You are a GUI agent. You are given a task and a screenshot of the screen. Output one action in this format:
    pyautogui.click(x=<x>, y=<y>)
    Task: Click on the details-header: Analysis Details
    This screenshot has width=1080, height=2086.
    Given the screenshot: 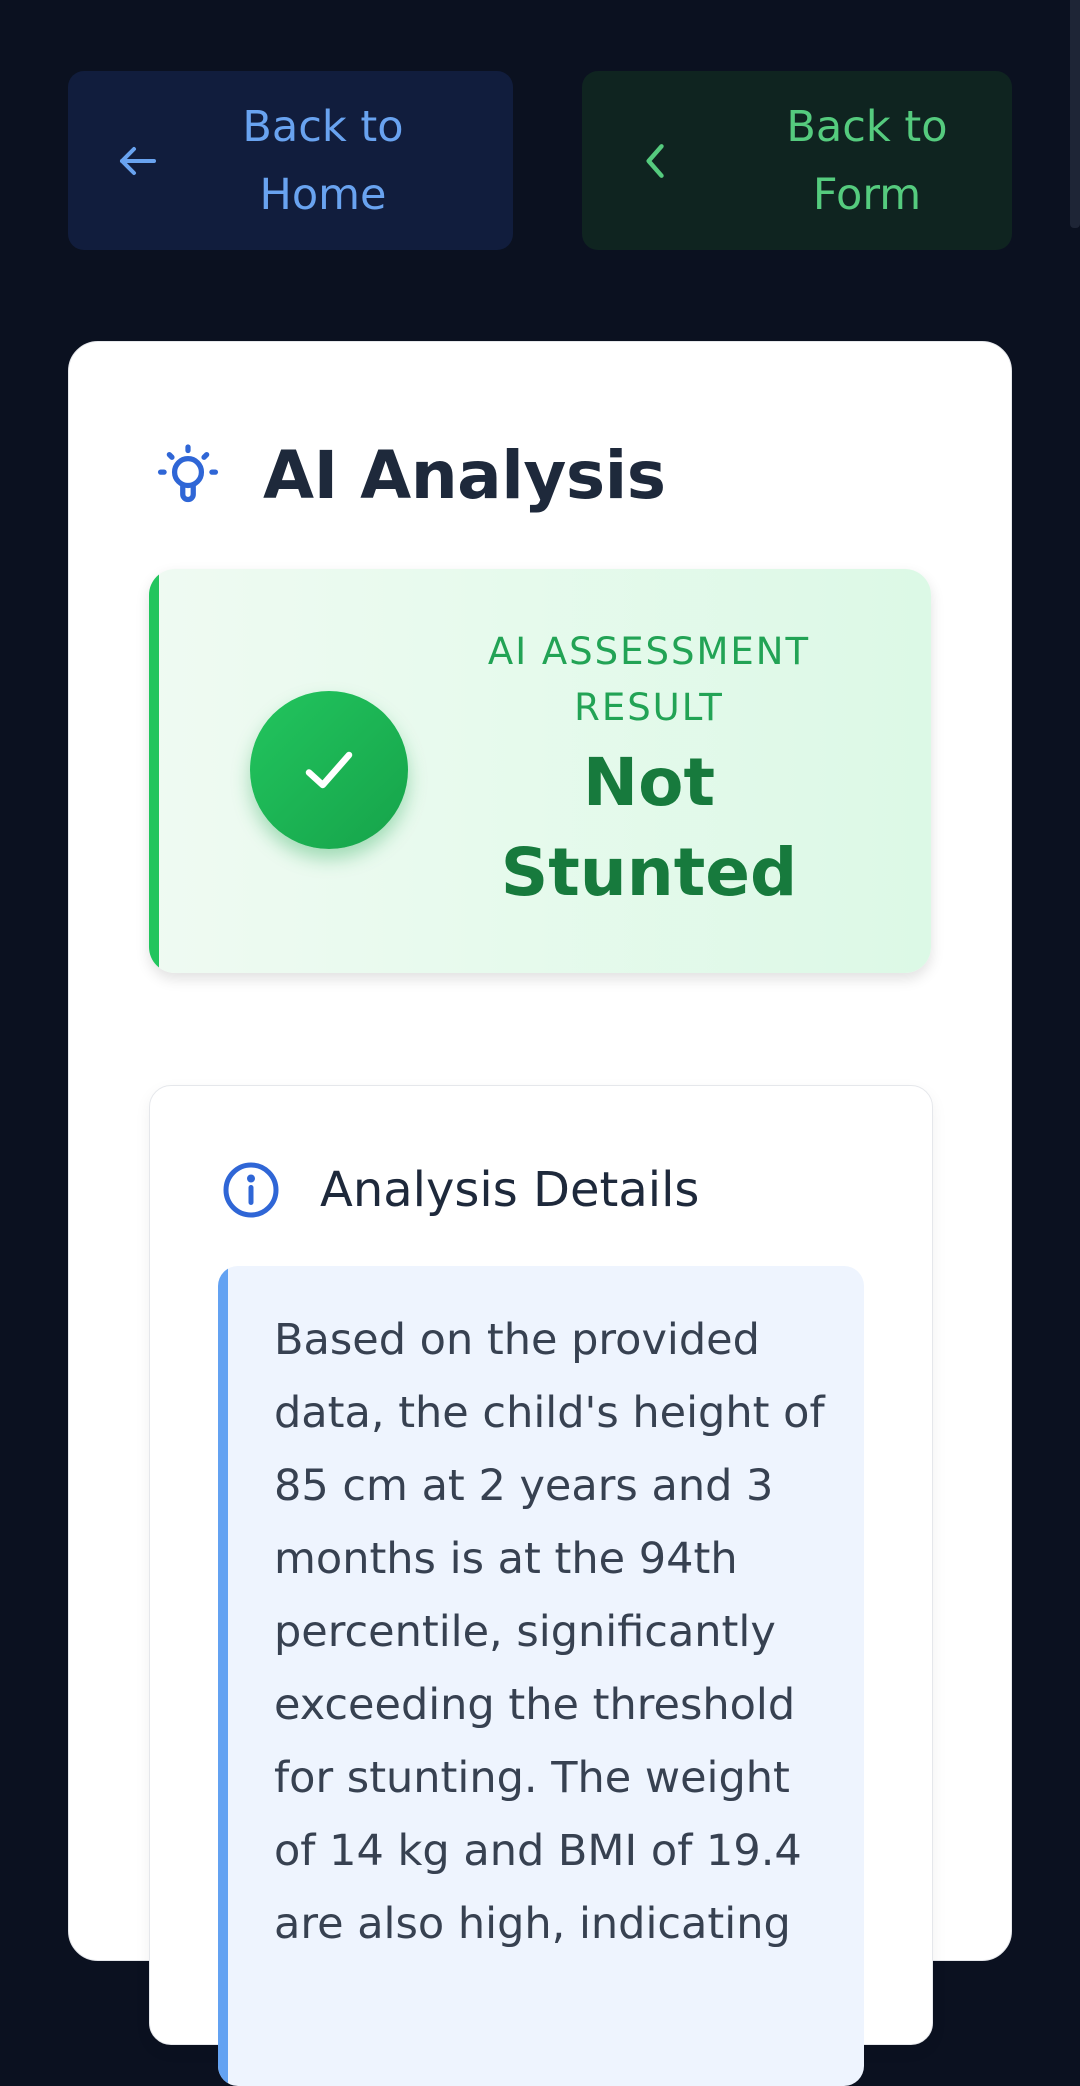 What is the action you would take?
    pyautogui.click(x=460, y=1190)
    